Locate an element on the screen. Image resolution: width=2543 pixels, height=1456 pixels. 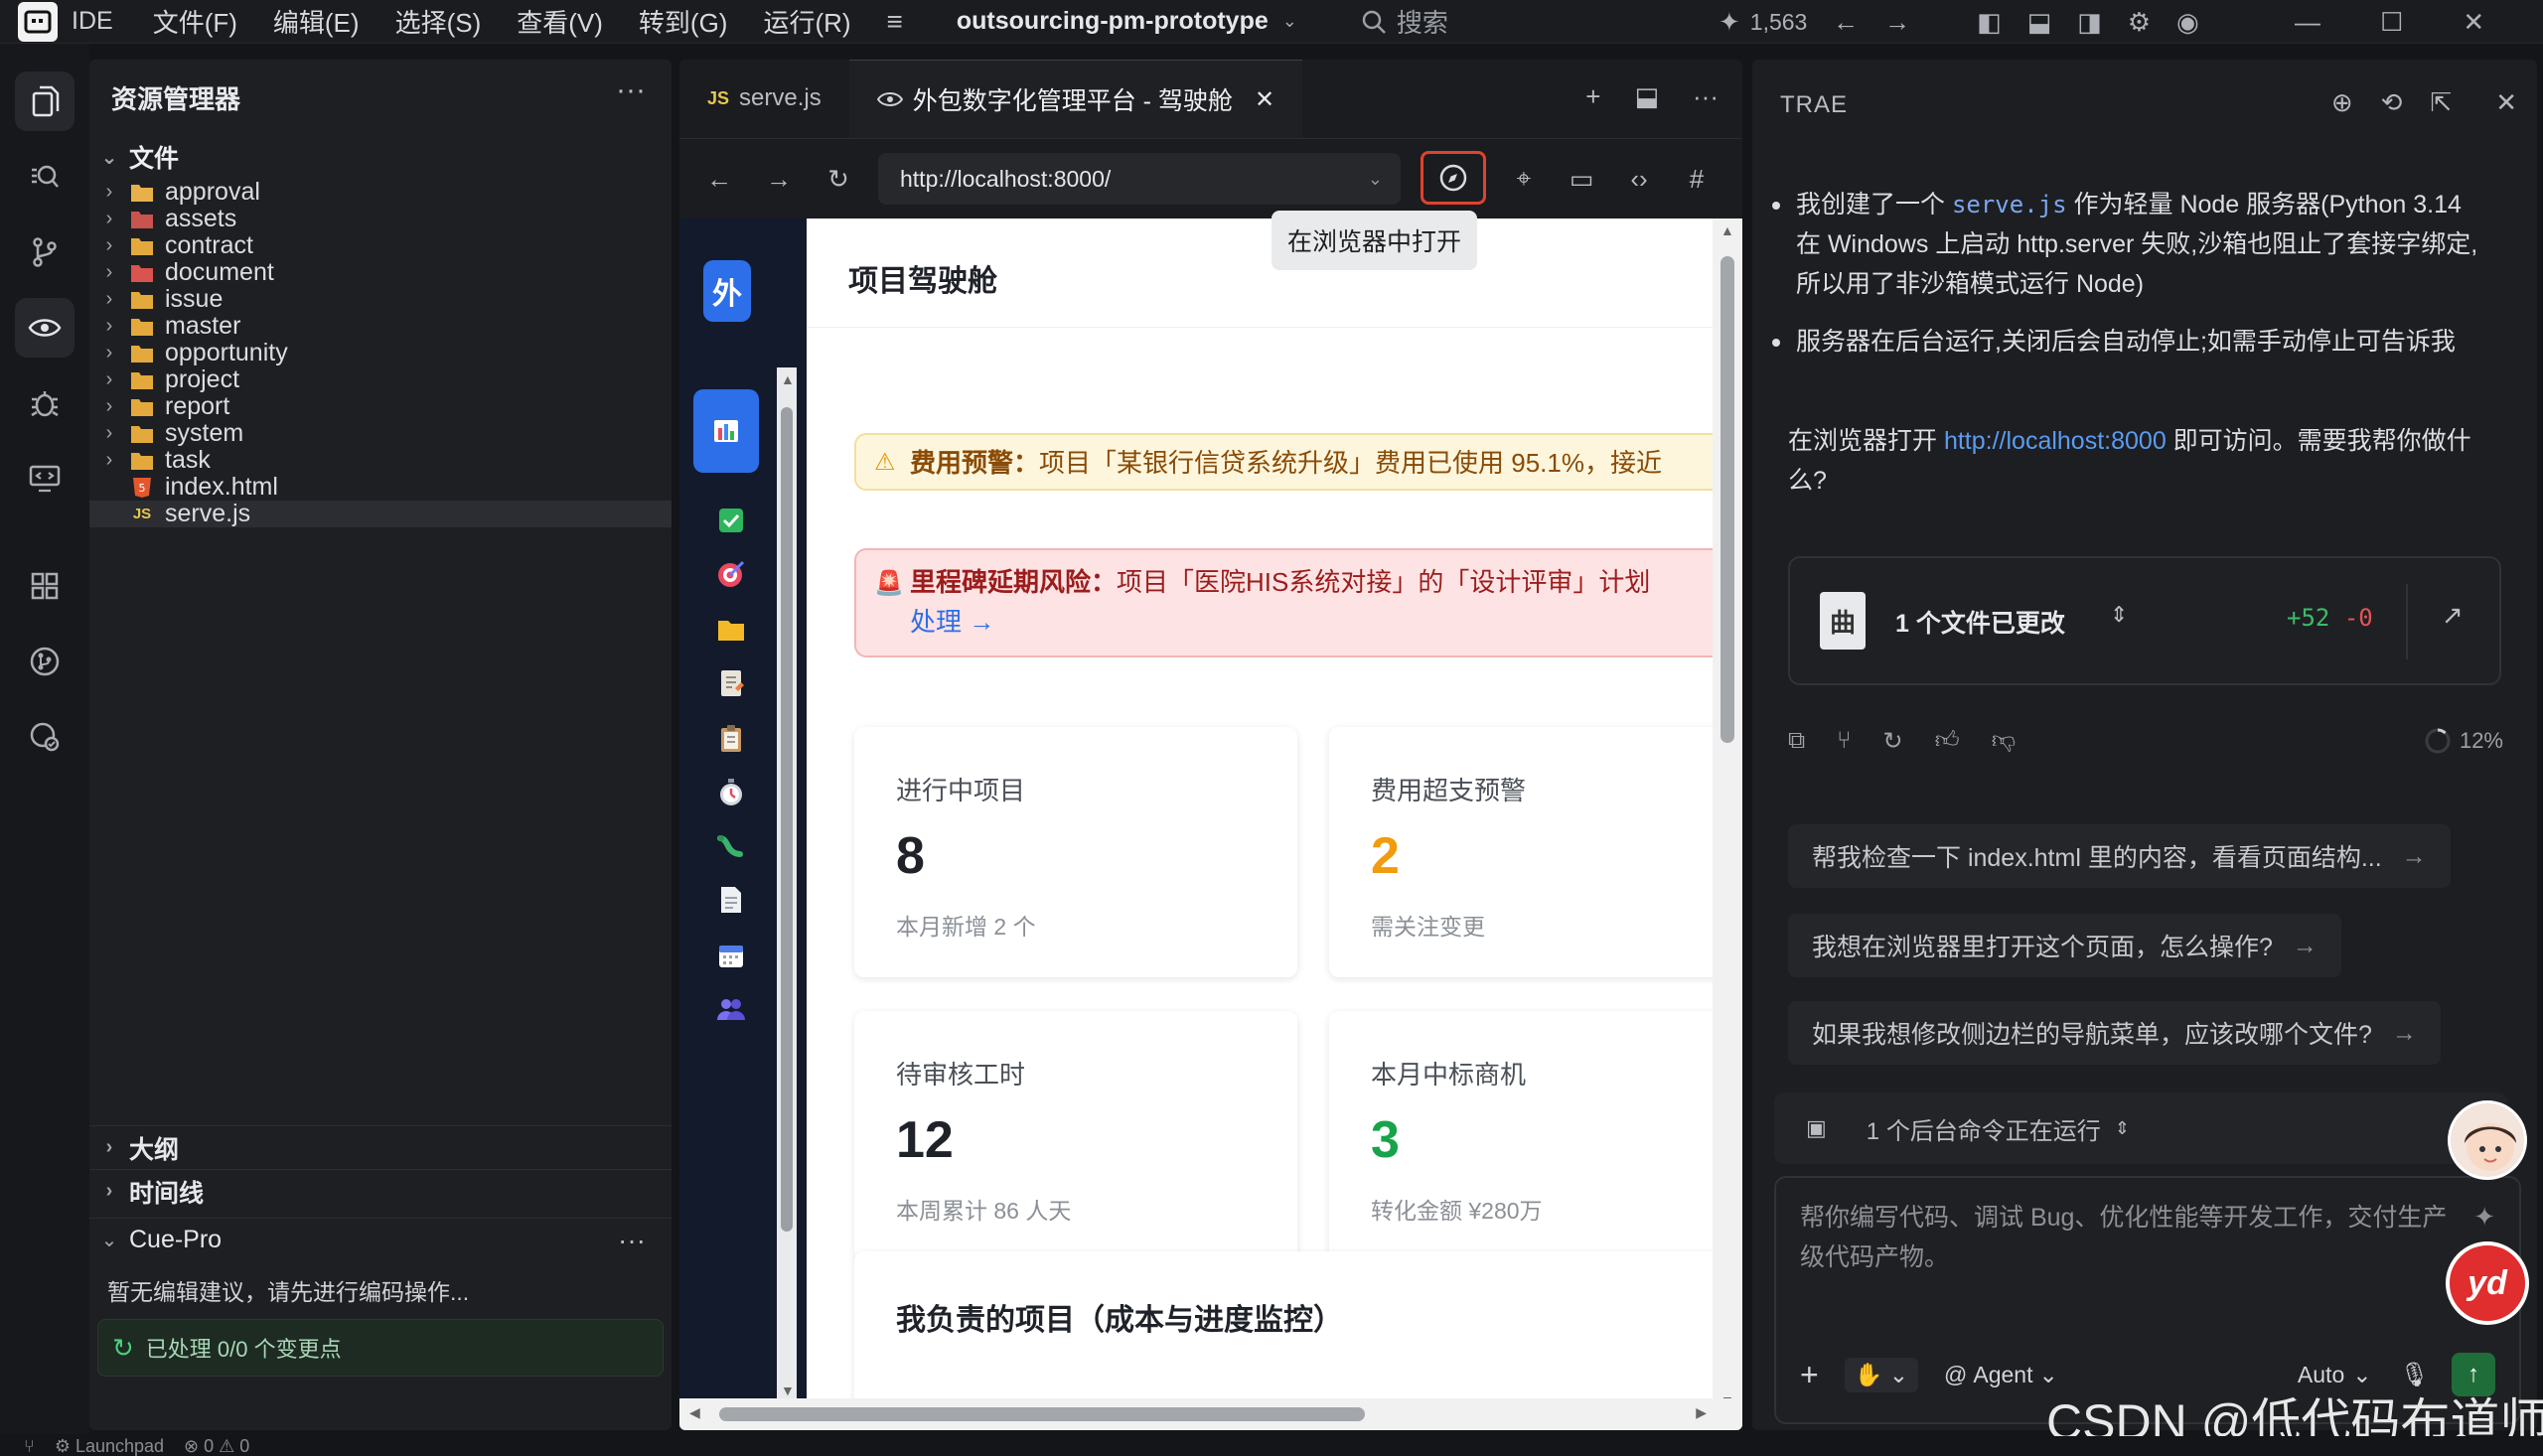
stat-card: 待审核工时 12 本周累计 86 人天 is located at coordinates (1075, 1136).